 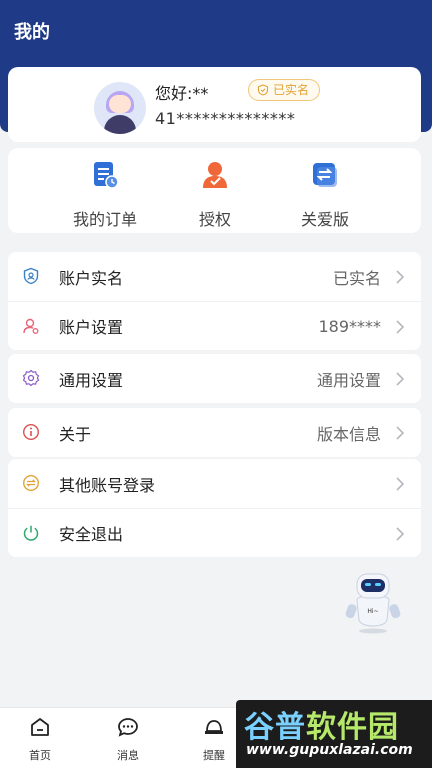 I want to click on verified-badge: 已实名, so click(x=284, y=90).